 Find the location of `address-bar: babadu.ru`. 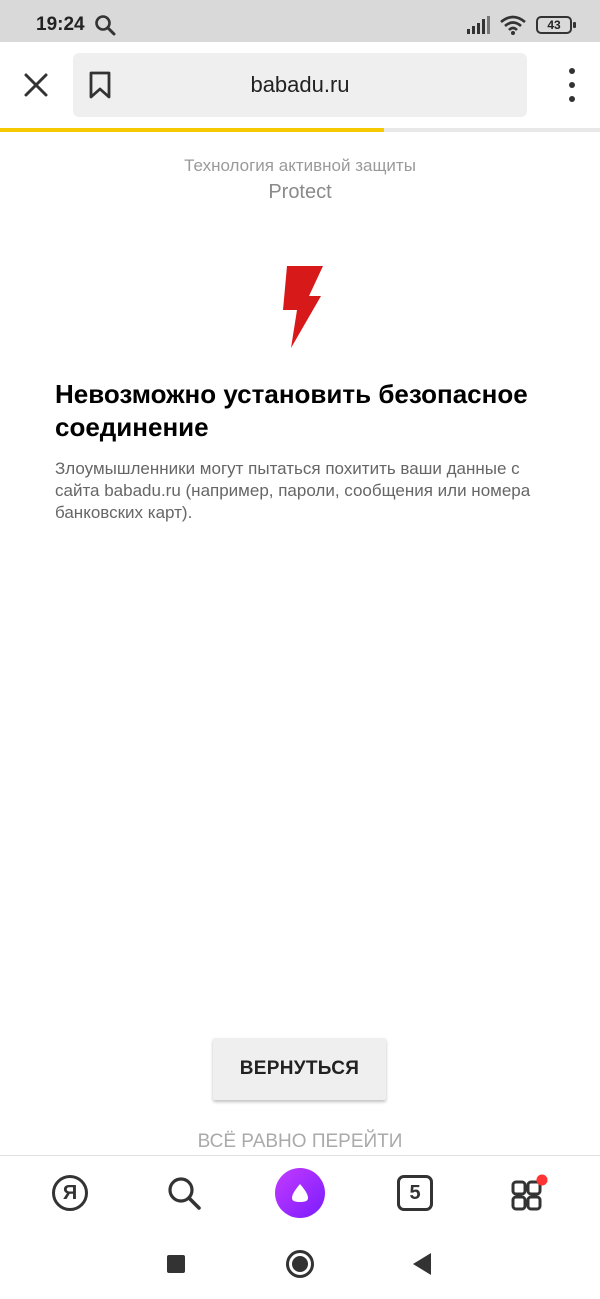

address-bar: babadu.ru is located at coordinates (300, 85).